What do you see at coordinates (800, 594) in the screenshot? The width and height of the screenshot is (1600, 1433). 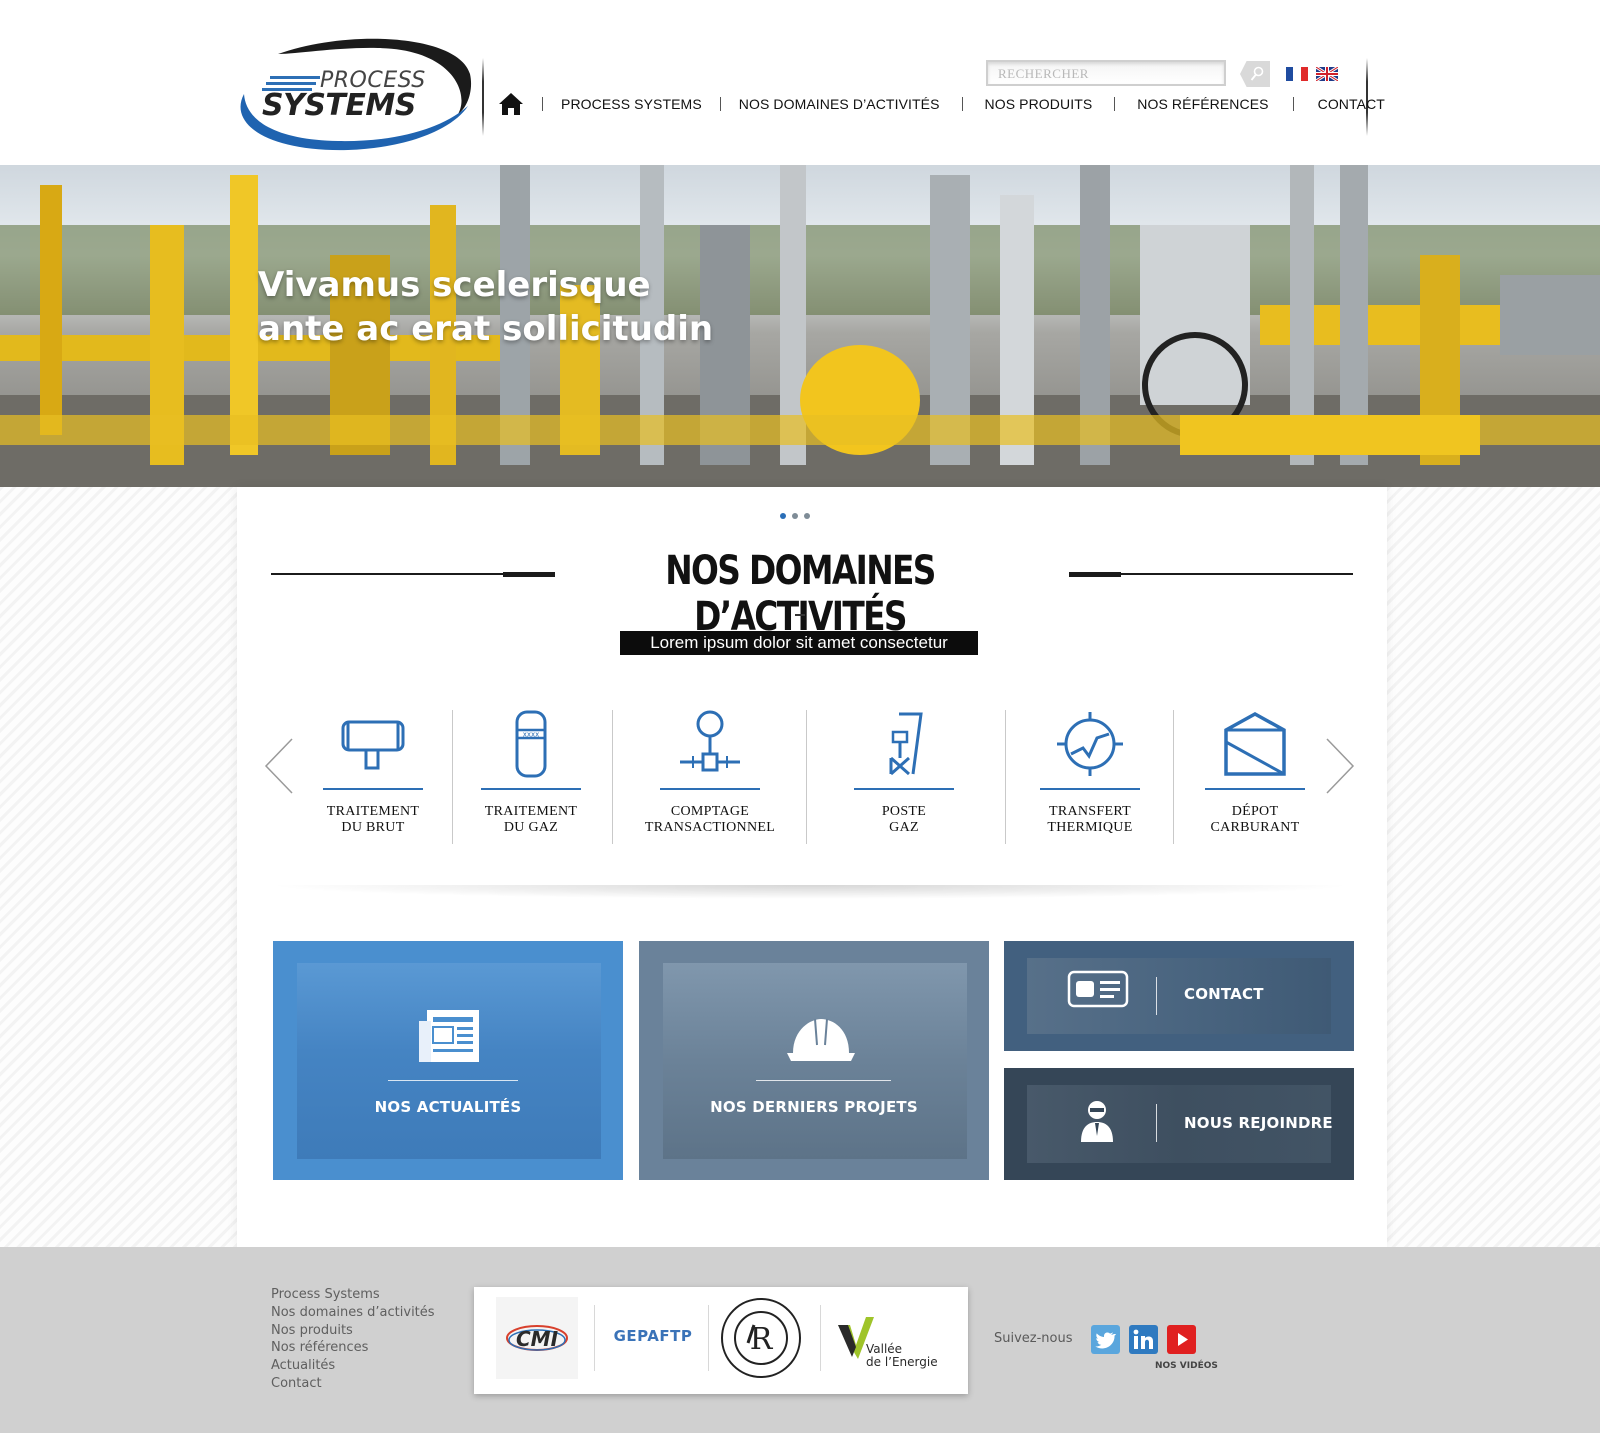 I see `activities-title: NOS DOMAINES D’ACTIVITÉS` at bounding box center [800, 594].